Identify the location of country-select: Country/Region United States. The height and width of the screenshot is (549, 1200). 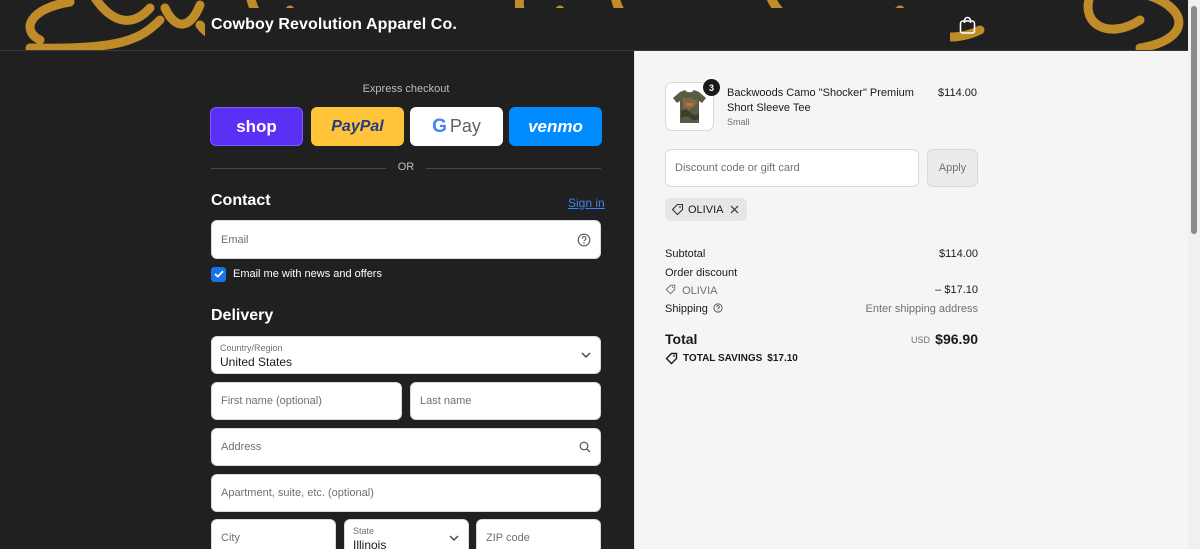
(406, 355).